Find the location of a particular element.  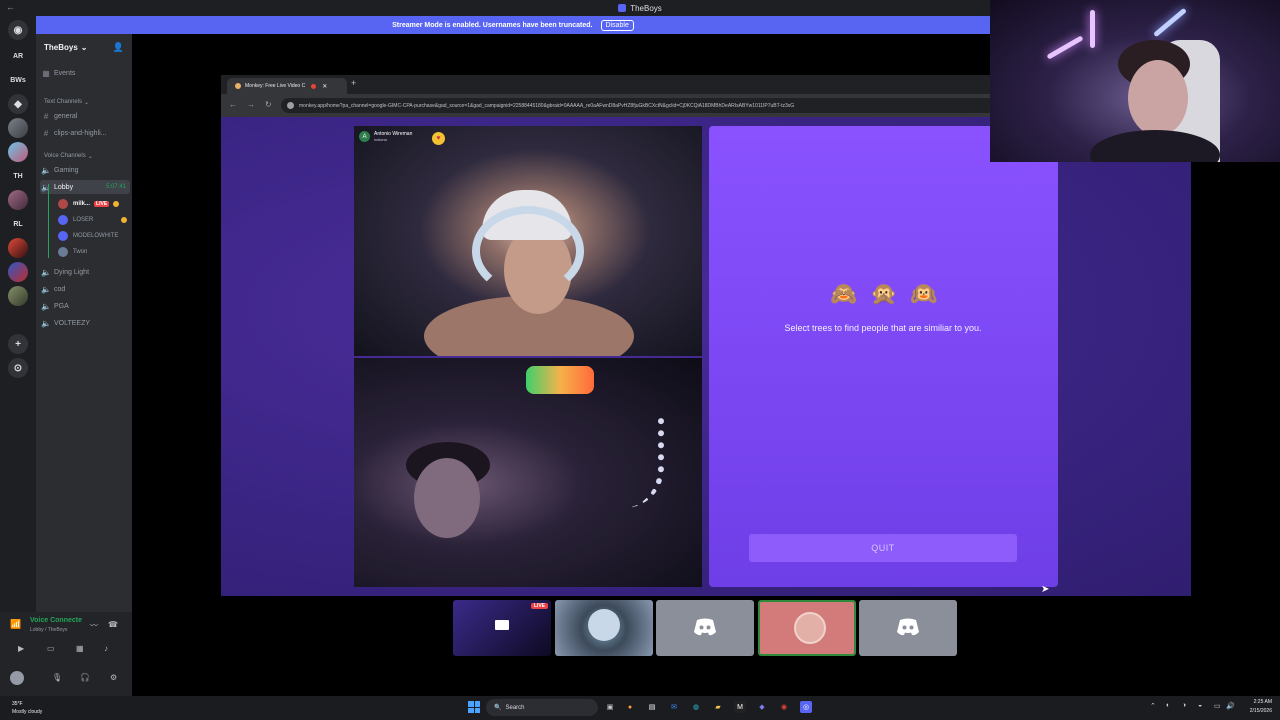

channel-general: # general is located at coordinates (85, 116).